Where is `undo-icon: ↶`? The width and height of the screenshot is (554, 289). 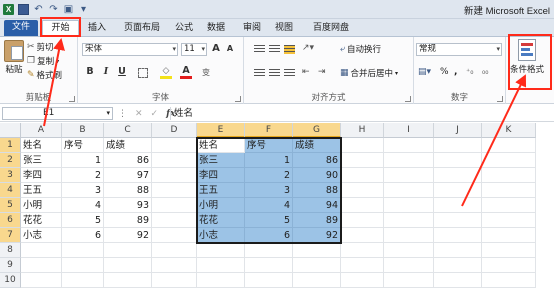
undo-icon: ↶ is located at coordinates (38, 9).